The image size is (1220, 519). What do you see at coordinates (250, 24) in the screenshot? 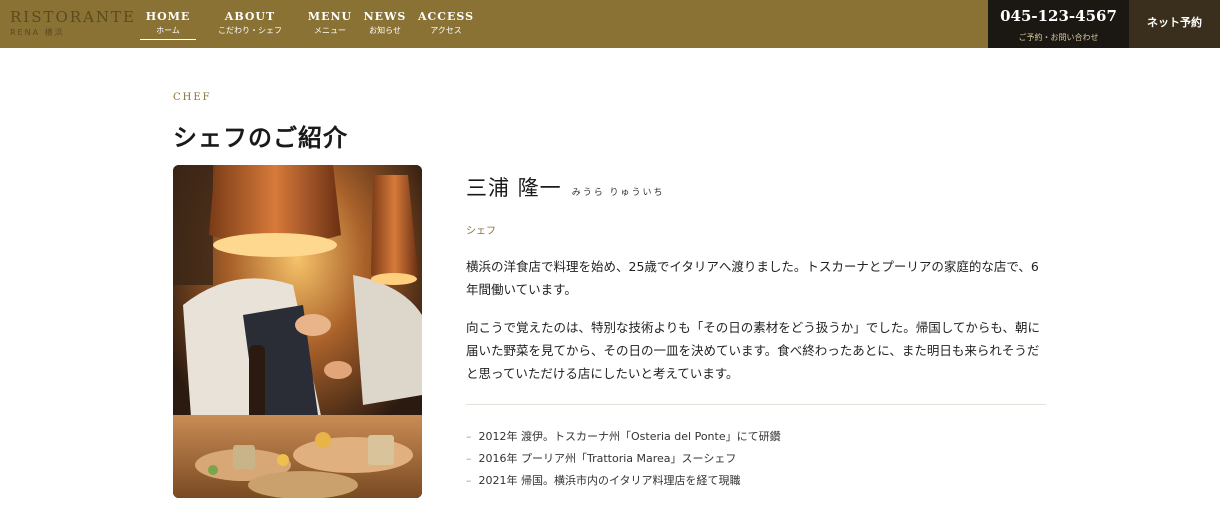
I see `nav-item-about: ABOUT こだわり・シェフ` at bounding box center [250, 24].